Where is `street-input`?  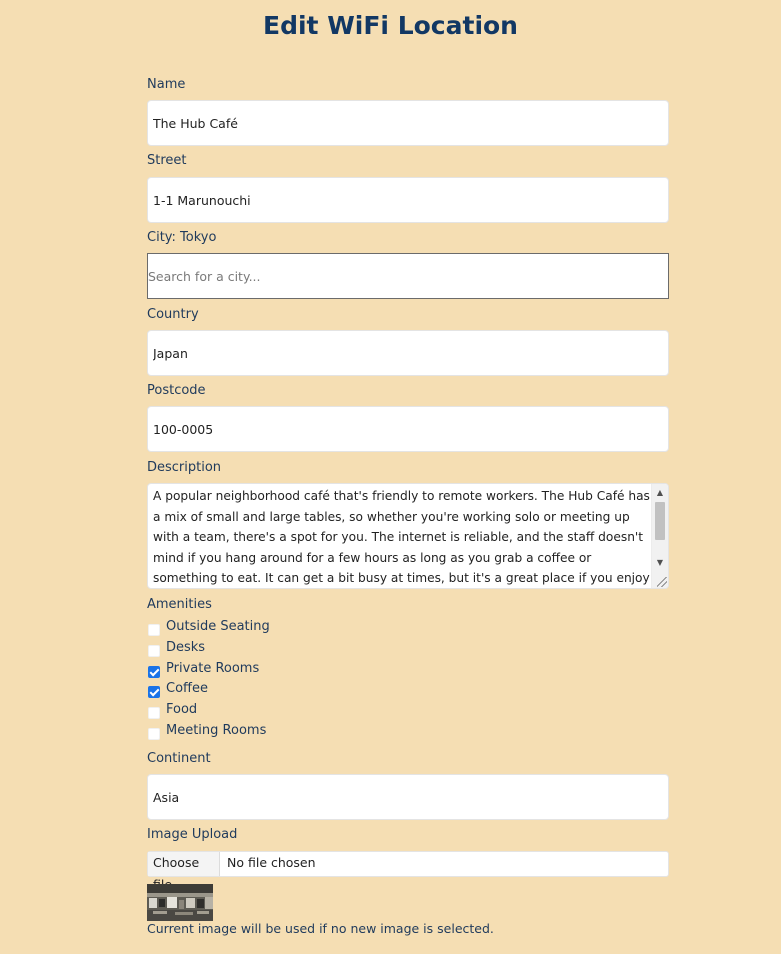 street-input is located at coordinates (408, 200).